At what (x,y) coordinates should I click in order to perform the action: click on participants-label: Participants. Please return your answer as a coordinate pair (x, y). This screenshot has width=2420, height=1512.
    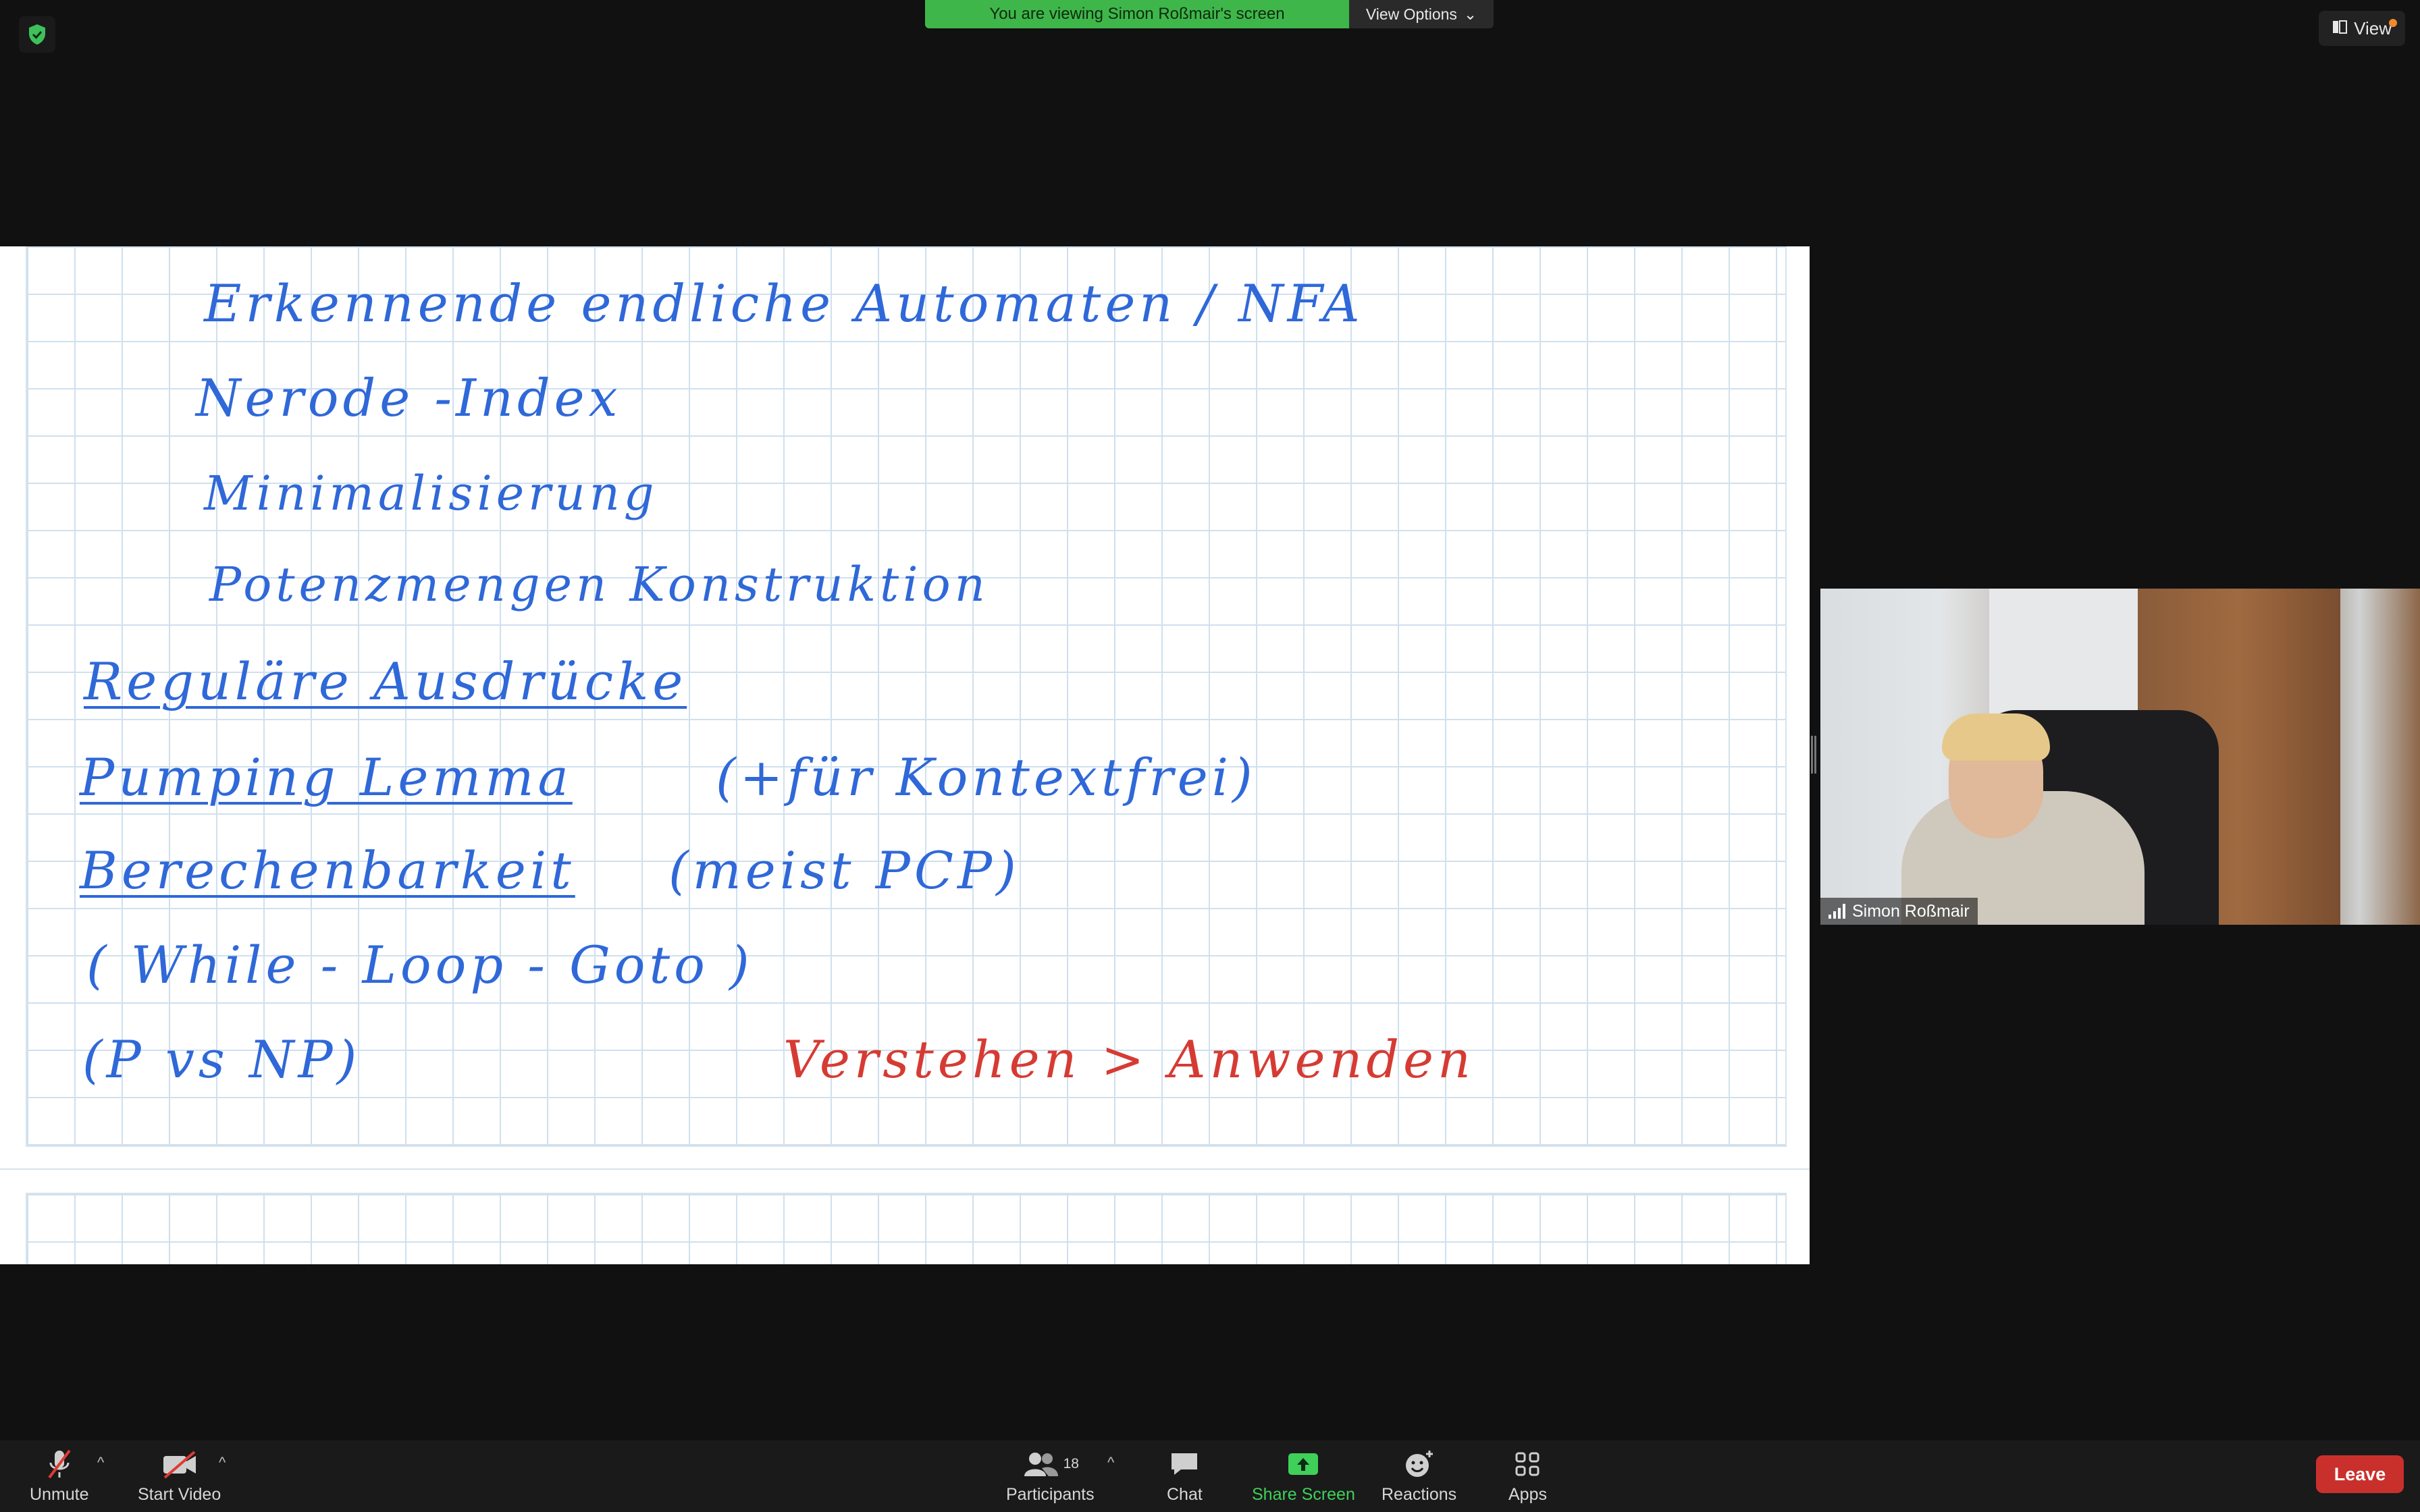
    Looking at the image, I should click on (1050, 1494).